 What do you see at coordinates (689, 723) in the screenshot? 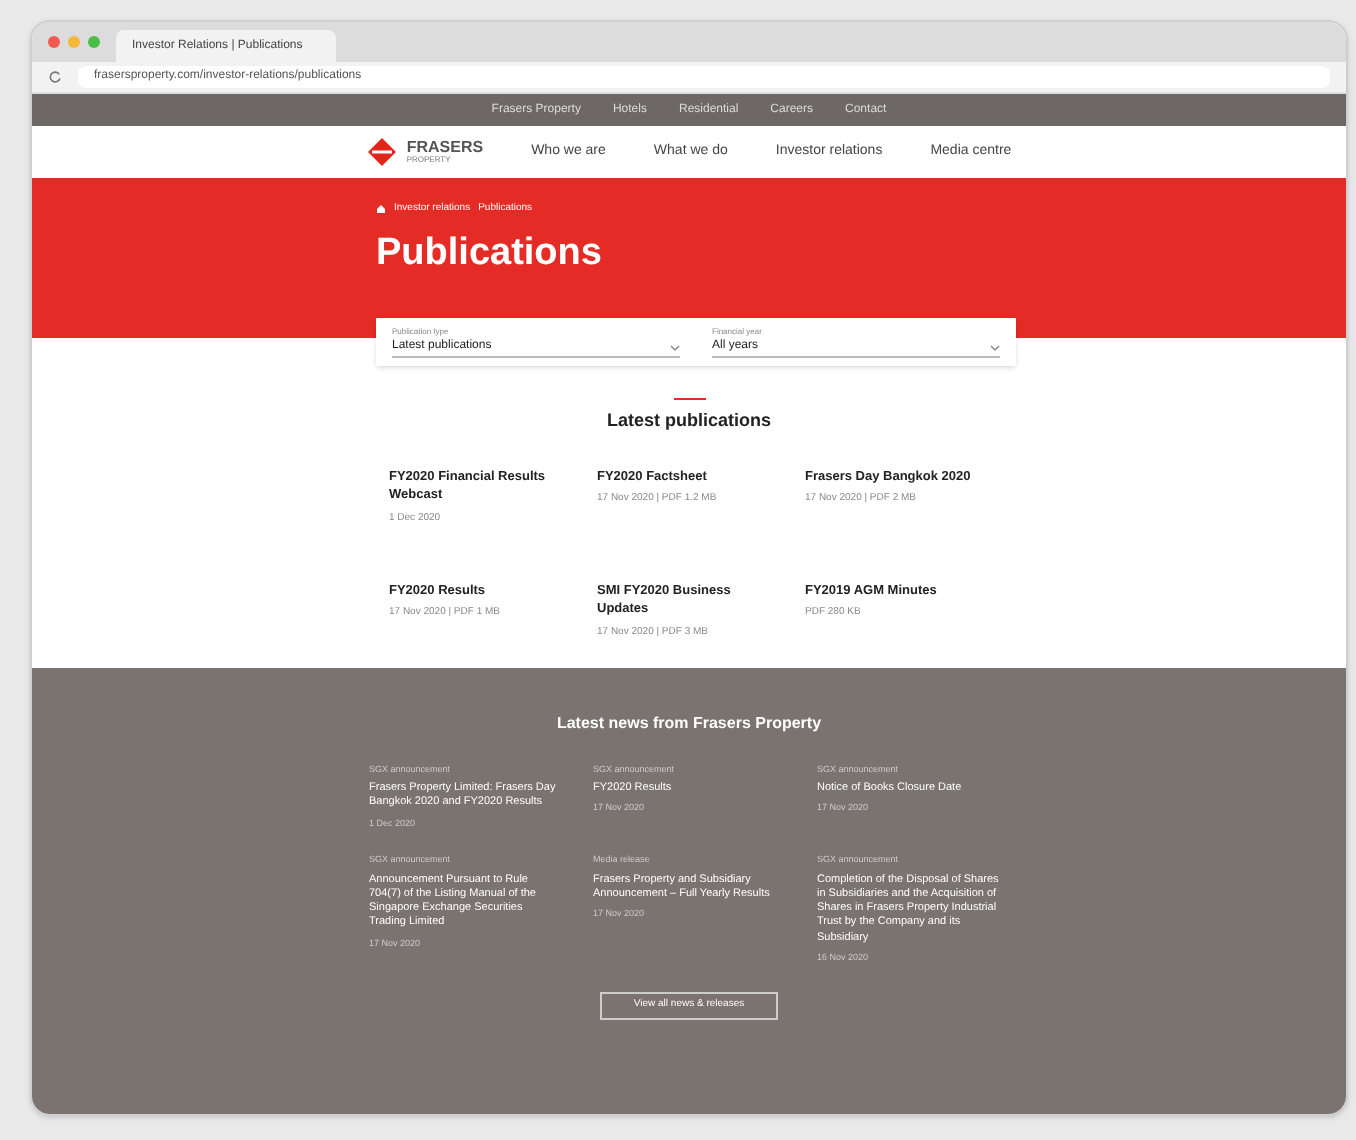
I see `news-heading: Latest news from Frasers Property` at bounding box center [689, 723].